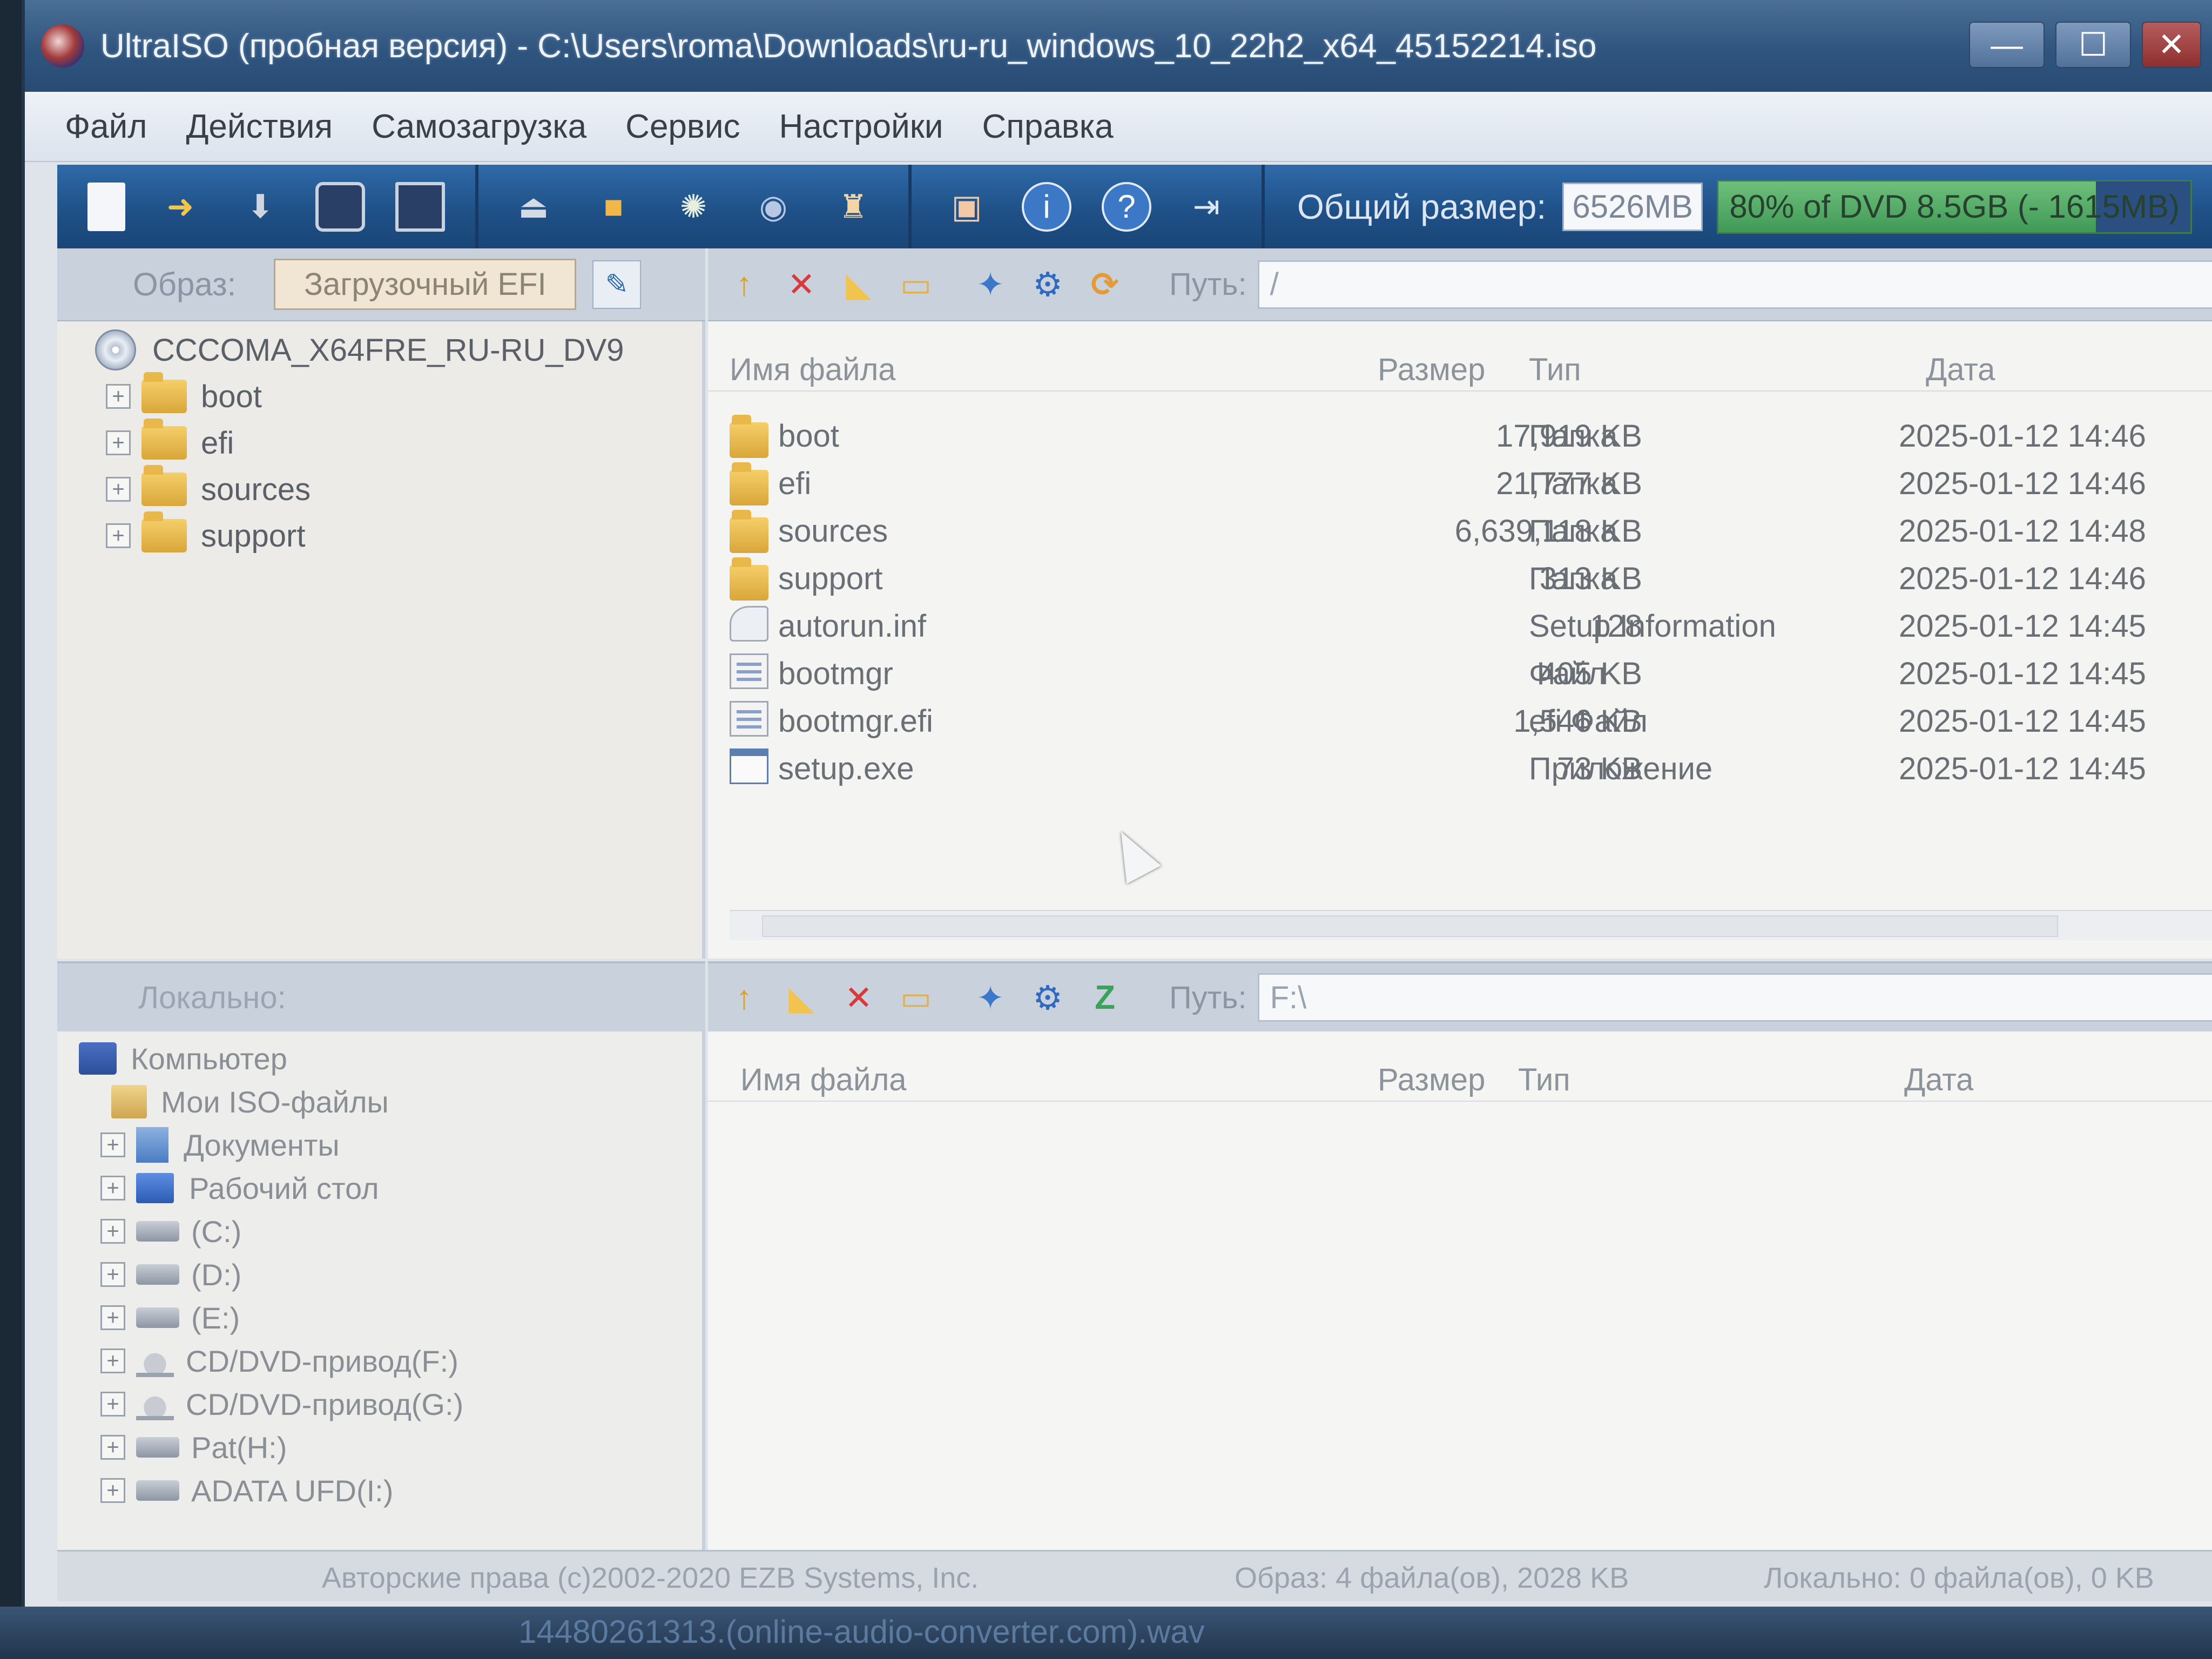 This screenshot has height=1659, width=2212. Describe the element at coordinates (340, 206) in the screenshot. I see `save-icon` at that location.